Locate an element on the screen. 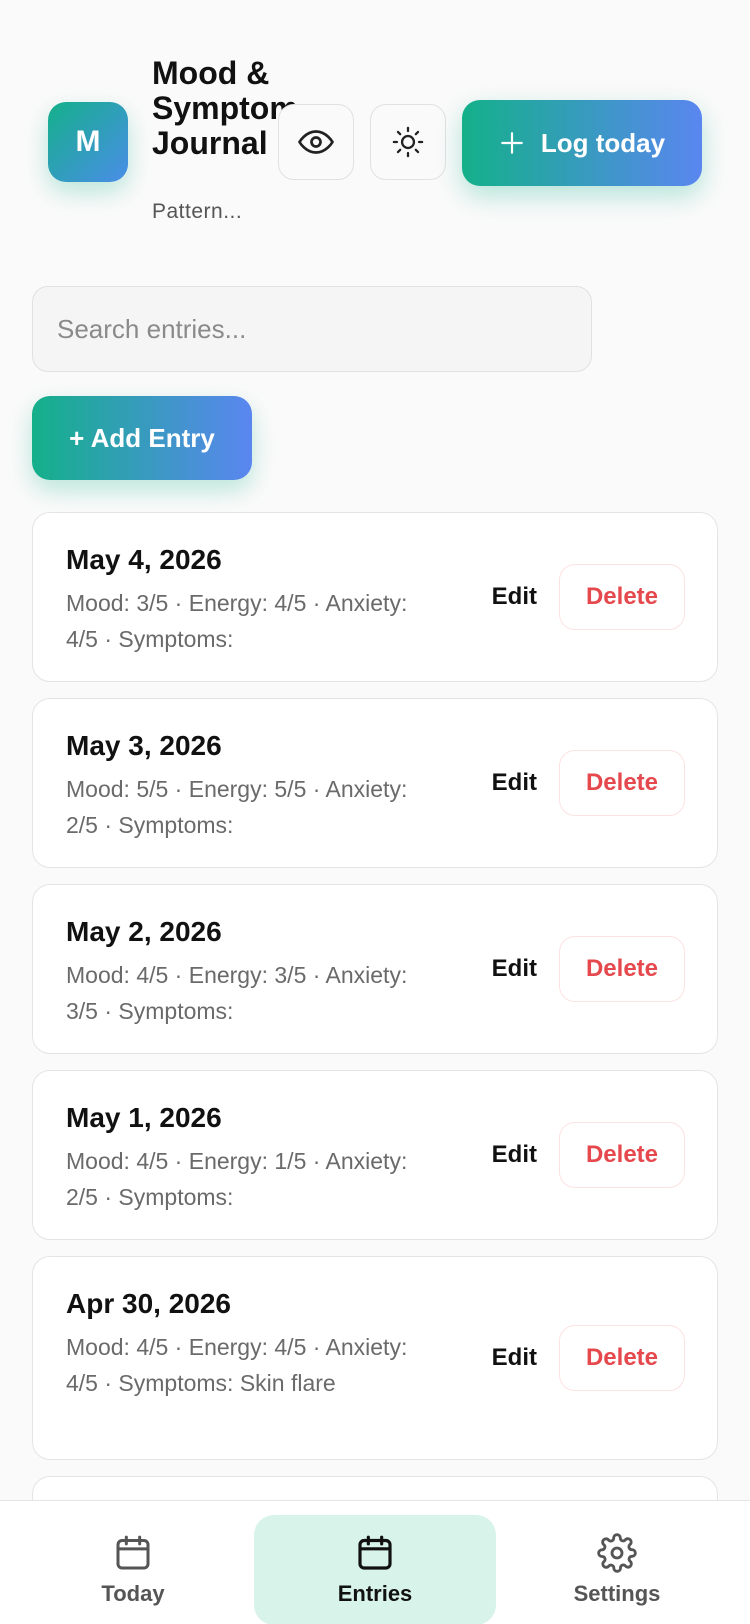 This screenshot has height=1624, width=750. log-today-button: Log today is located at coordinates (582, 143).